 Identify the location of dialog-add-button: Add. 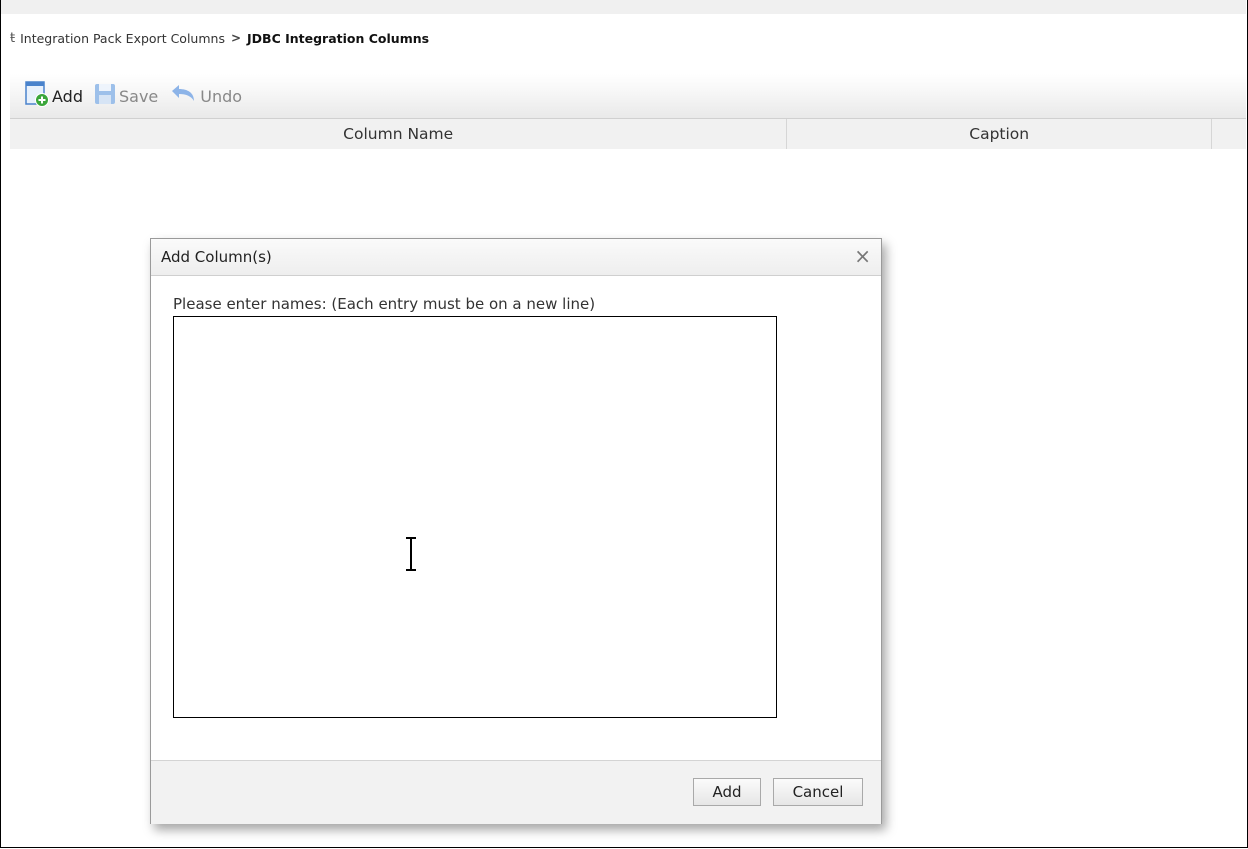
(727, 792).